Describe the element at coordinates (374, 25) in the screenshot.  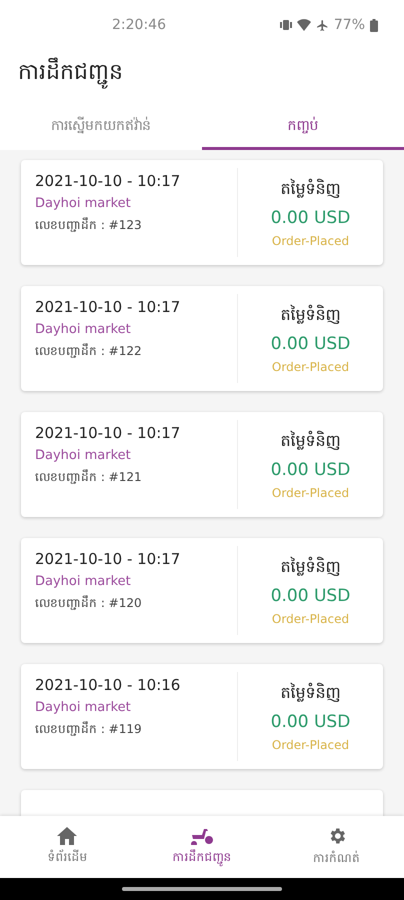
I see `battery-icon` at that location.